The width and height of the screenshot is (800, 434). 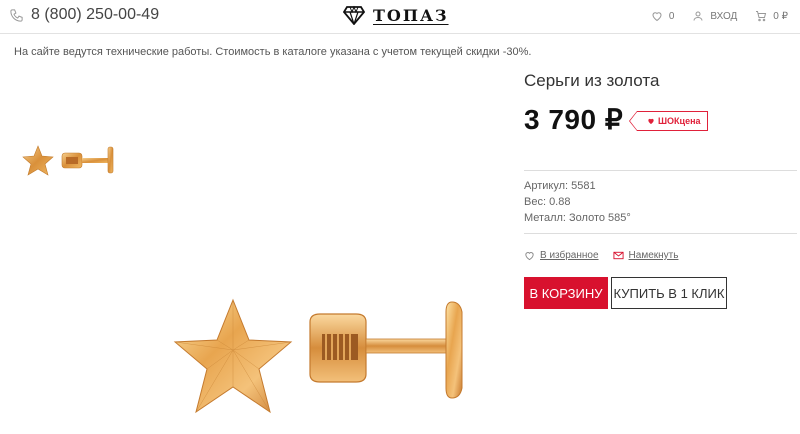 I want to click on login-label: ВХОД, so click(x=724, y=16).